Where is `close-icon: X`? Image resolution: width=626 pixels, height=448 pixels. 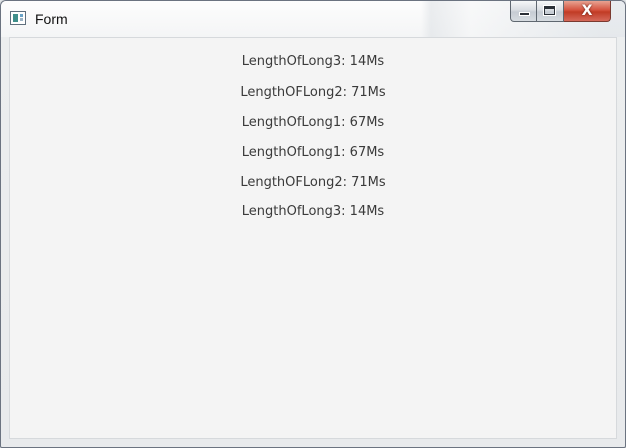 close-icon: X is located at coordinates (587, 11).